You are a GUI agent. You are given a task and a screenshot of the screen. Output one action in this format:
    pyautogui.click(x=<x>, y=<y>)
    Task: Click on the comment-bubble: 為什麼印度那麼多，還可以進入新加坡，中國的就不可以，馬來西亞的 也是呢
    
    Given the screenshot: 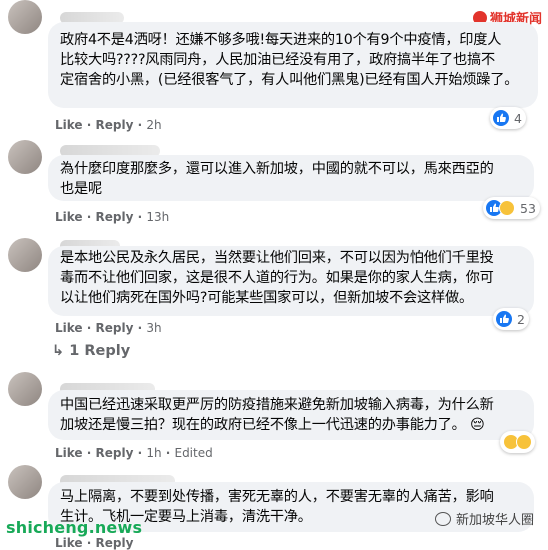 What is the action you would take?
    pyautogui.click(x=291, y=178)
    